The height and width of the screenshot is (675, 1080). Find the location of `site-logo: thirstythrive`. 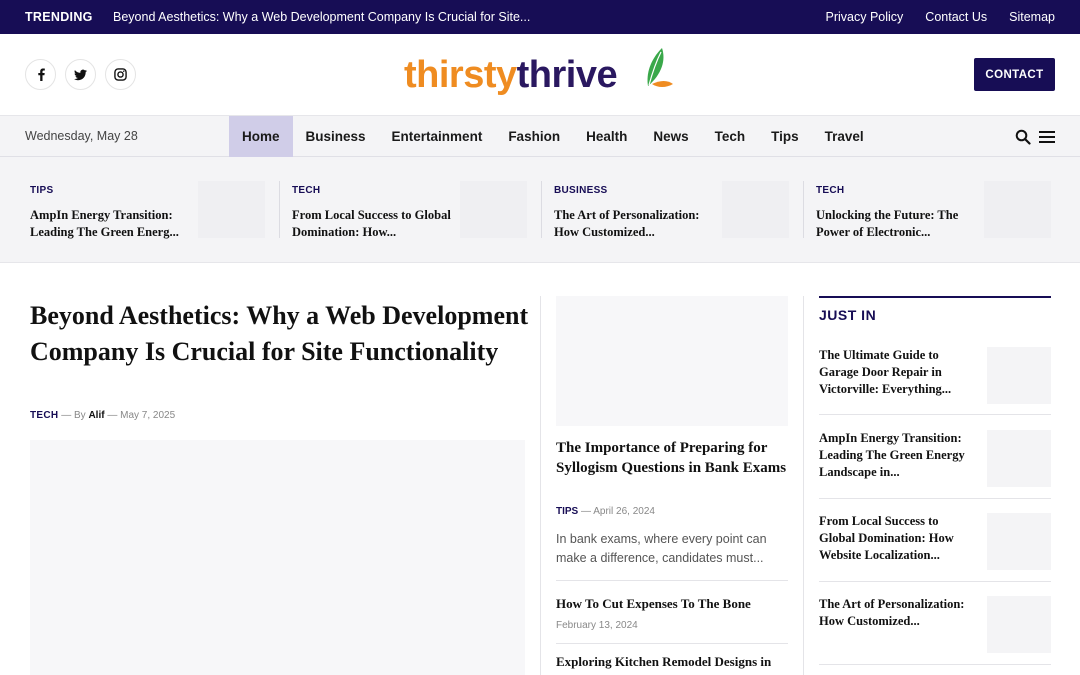

site-logo: thirstythrive is located at coordinates (539, 75).